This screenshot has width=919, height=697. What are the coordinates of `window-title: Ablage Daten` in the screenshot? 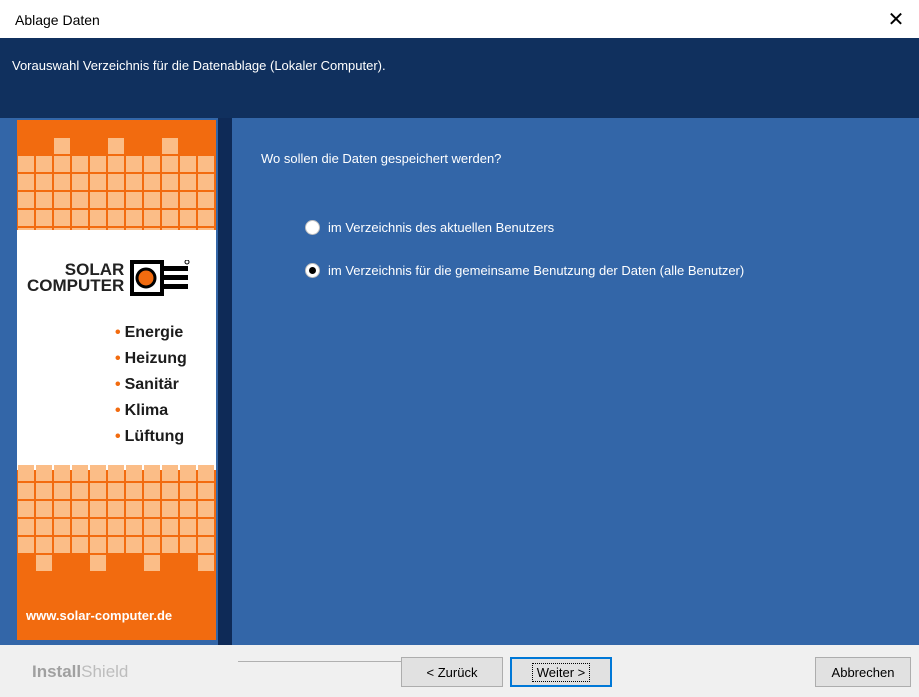 It's located at (57, 20).